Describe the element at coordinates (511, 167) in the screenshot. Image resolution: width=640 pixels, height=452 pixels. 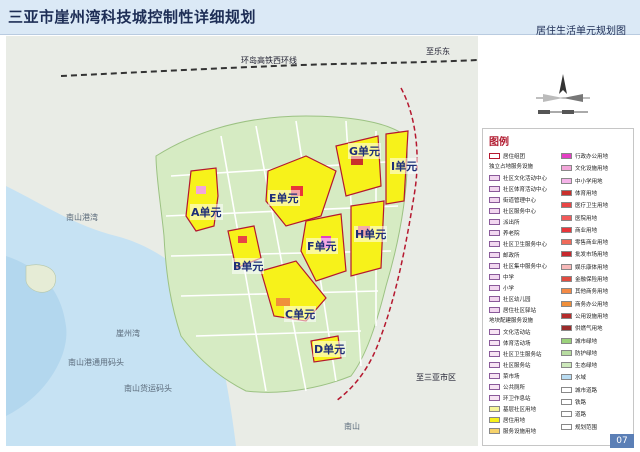
I see `legend-section-label: 独立占地服务设施` at that location.